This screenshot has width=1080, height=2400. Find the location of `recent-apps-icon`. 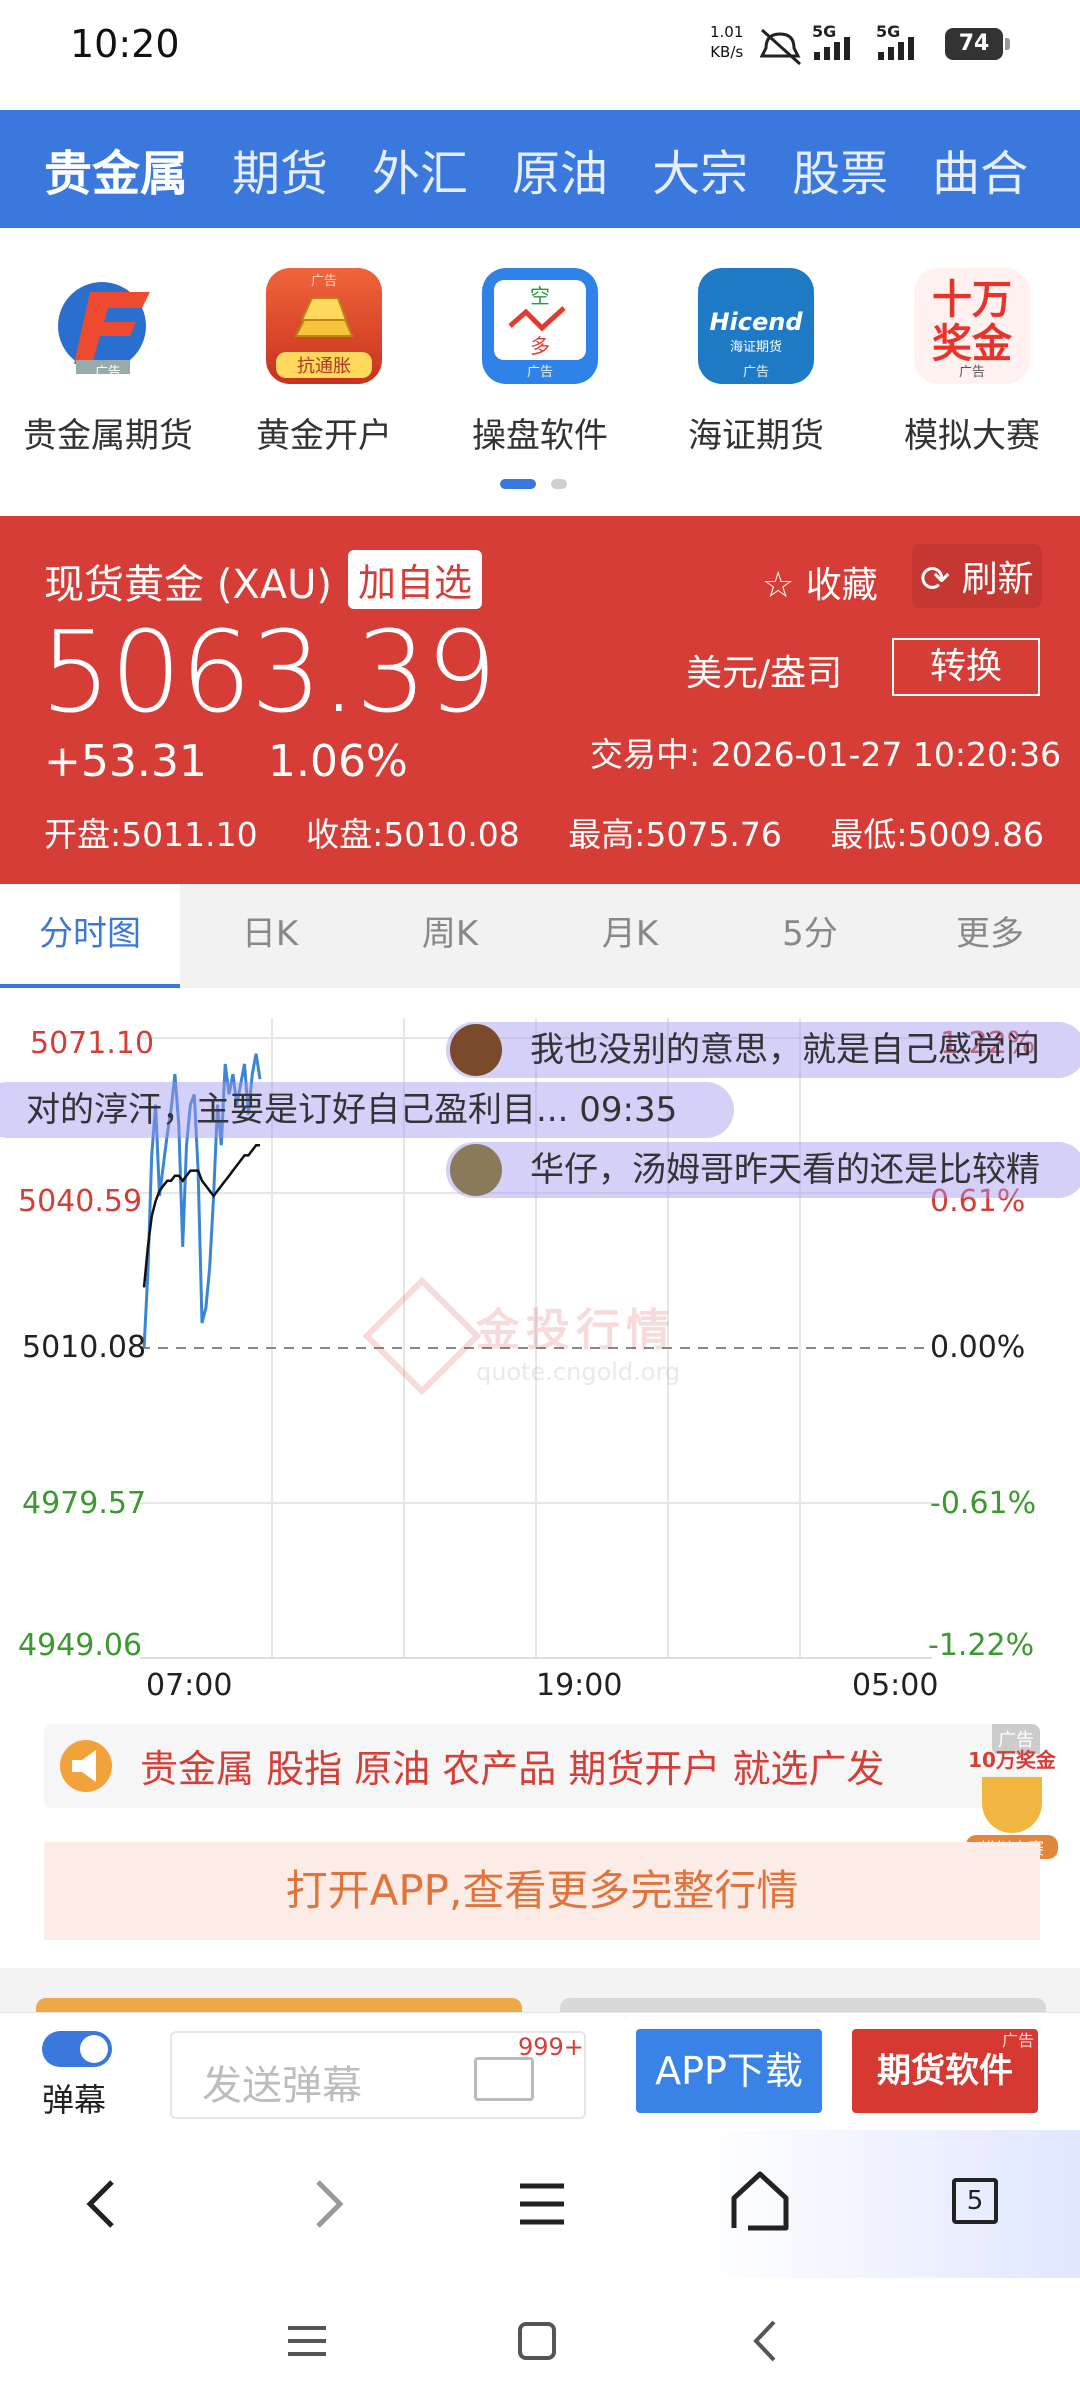

recent-apps-icon is located at coordinates (307, 2341).